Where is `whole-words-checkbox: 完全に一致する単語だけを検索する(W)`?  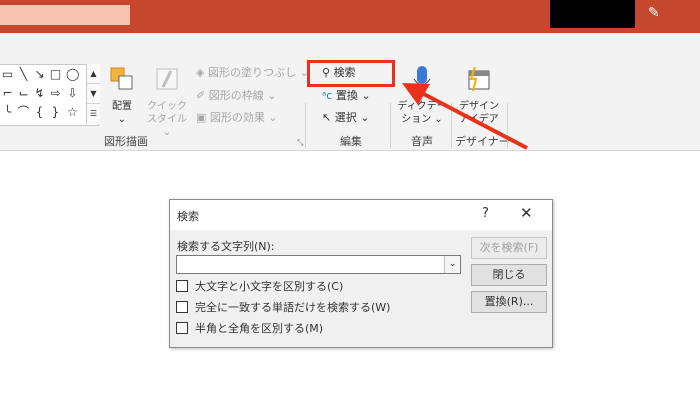
whole-words-checkbox: 完全に一致する単語だけを検索する(W) is located at coordinates (283, 307).